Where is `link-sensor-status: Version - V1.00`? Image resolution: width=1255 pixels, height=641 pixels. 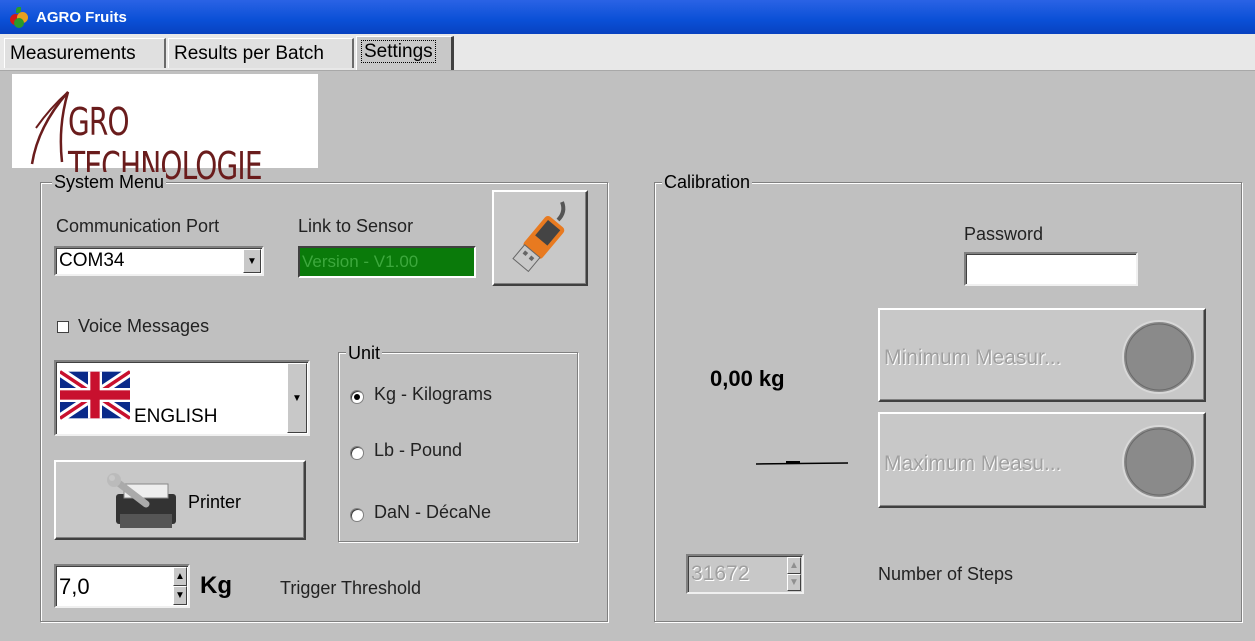
link-sensor-status: Version - V1.00 is located at coordinates (387, 262).